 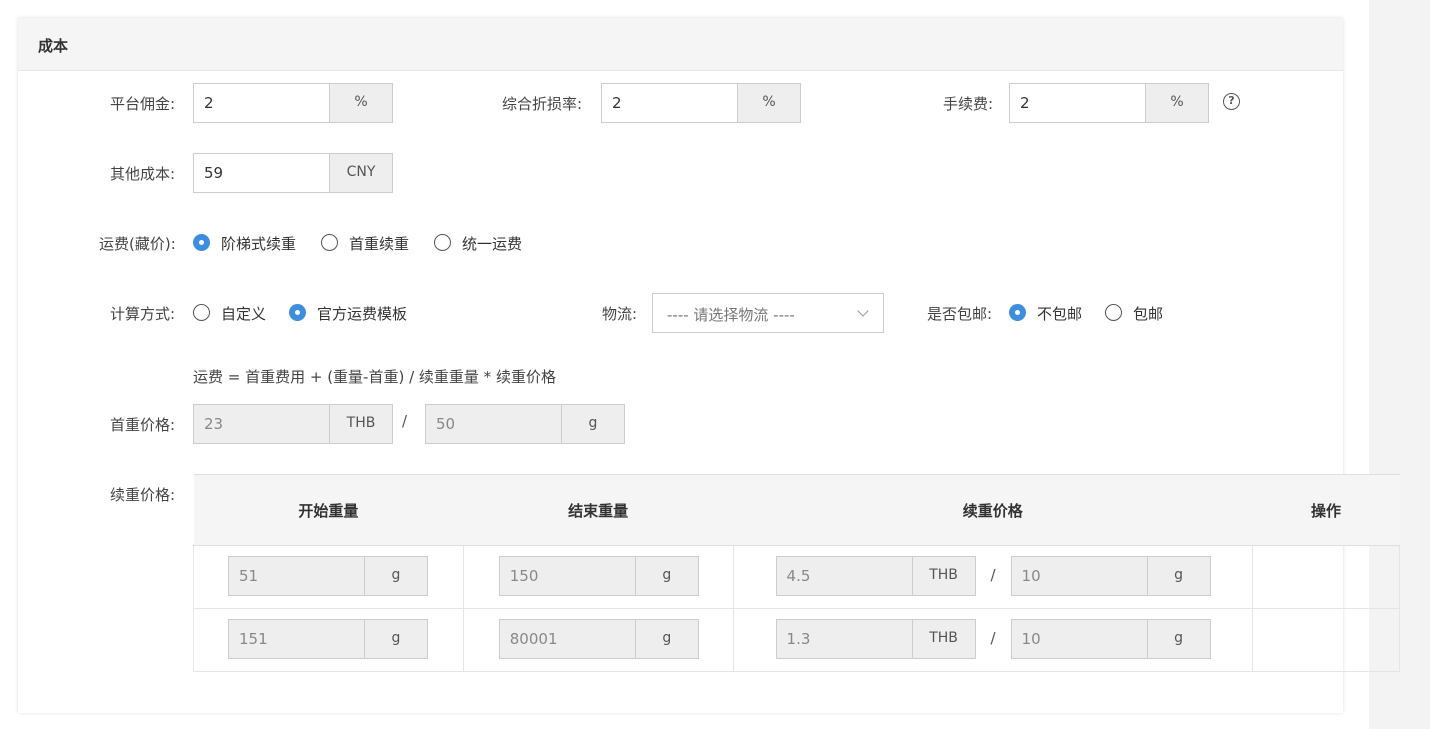 I want to click on first-weight-unit: g, so click(x=593, y=424).